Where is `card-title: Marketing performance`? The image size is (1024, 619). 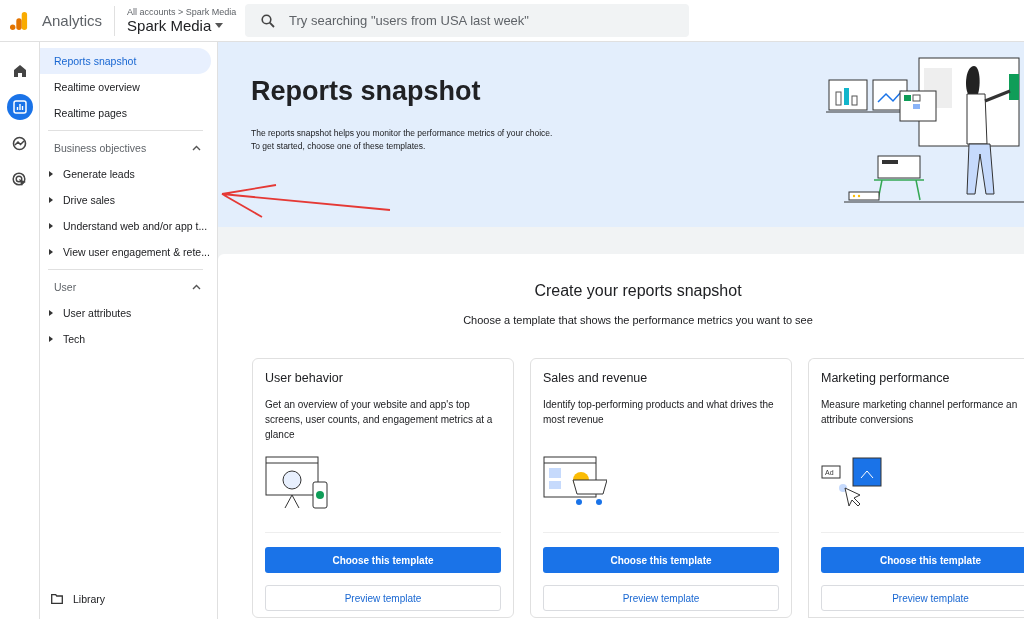 card-title: Marketing performance is located at coordinates (886, 378).